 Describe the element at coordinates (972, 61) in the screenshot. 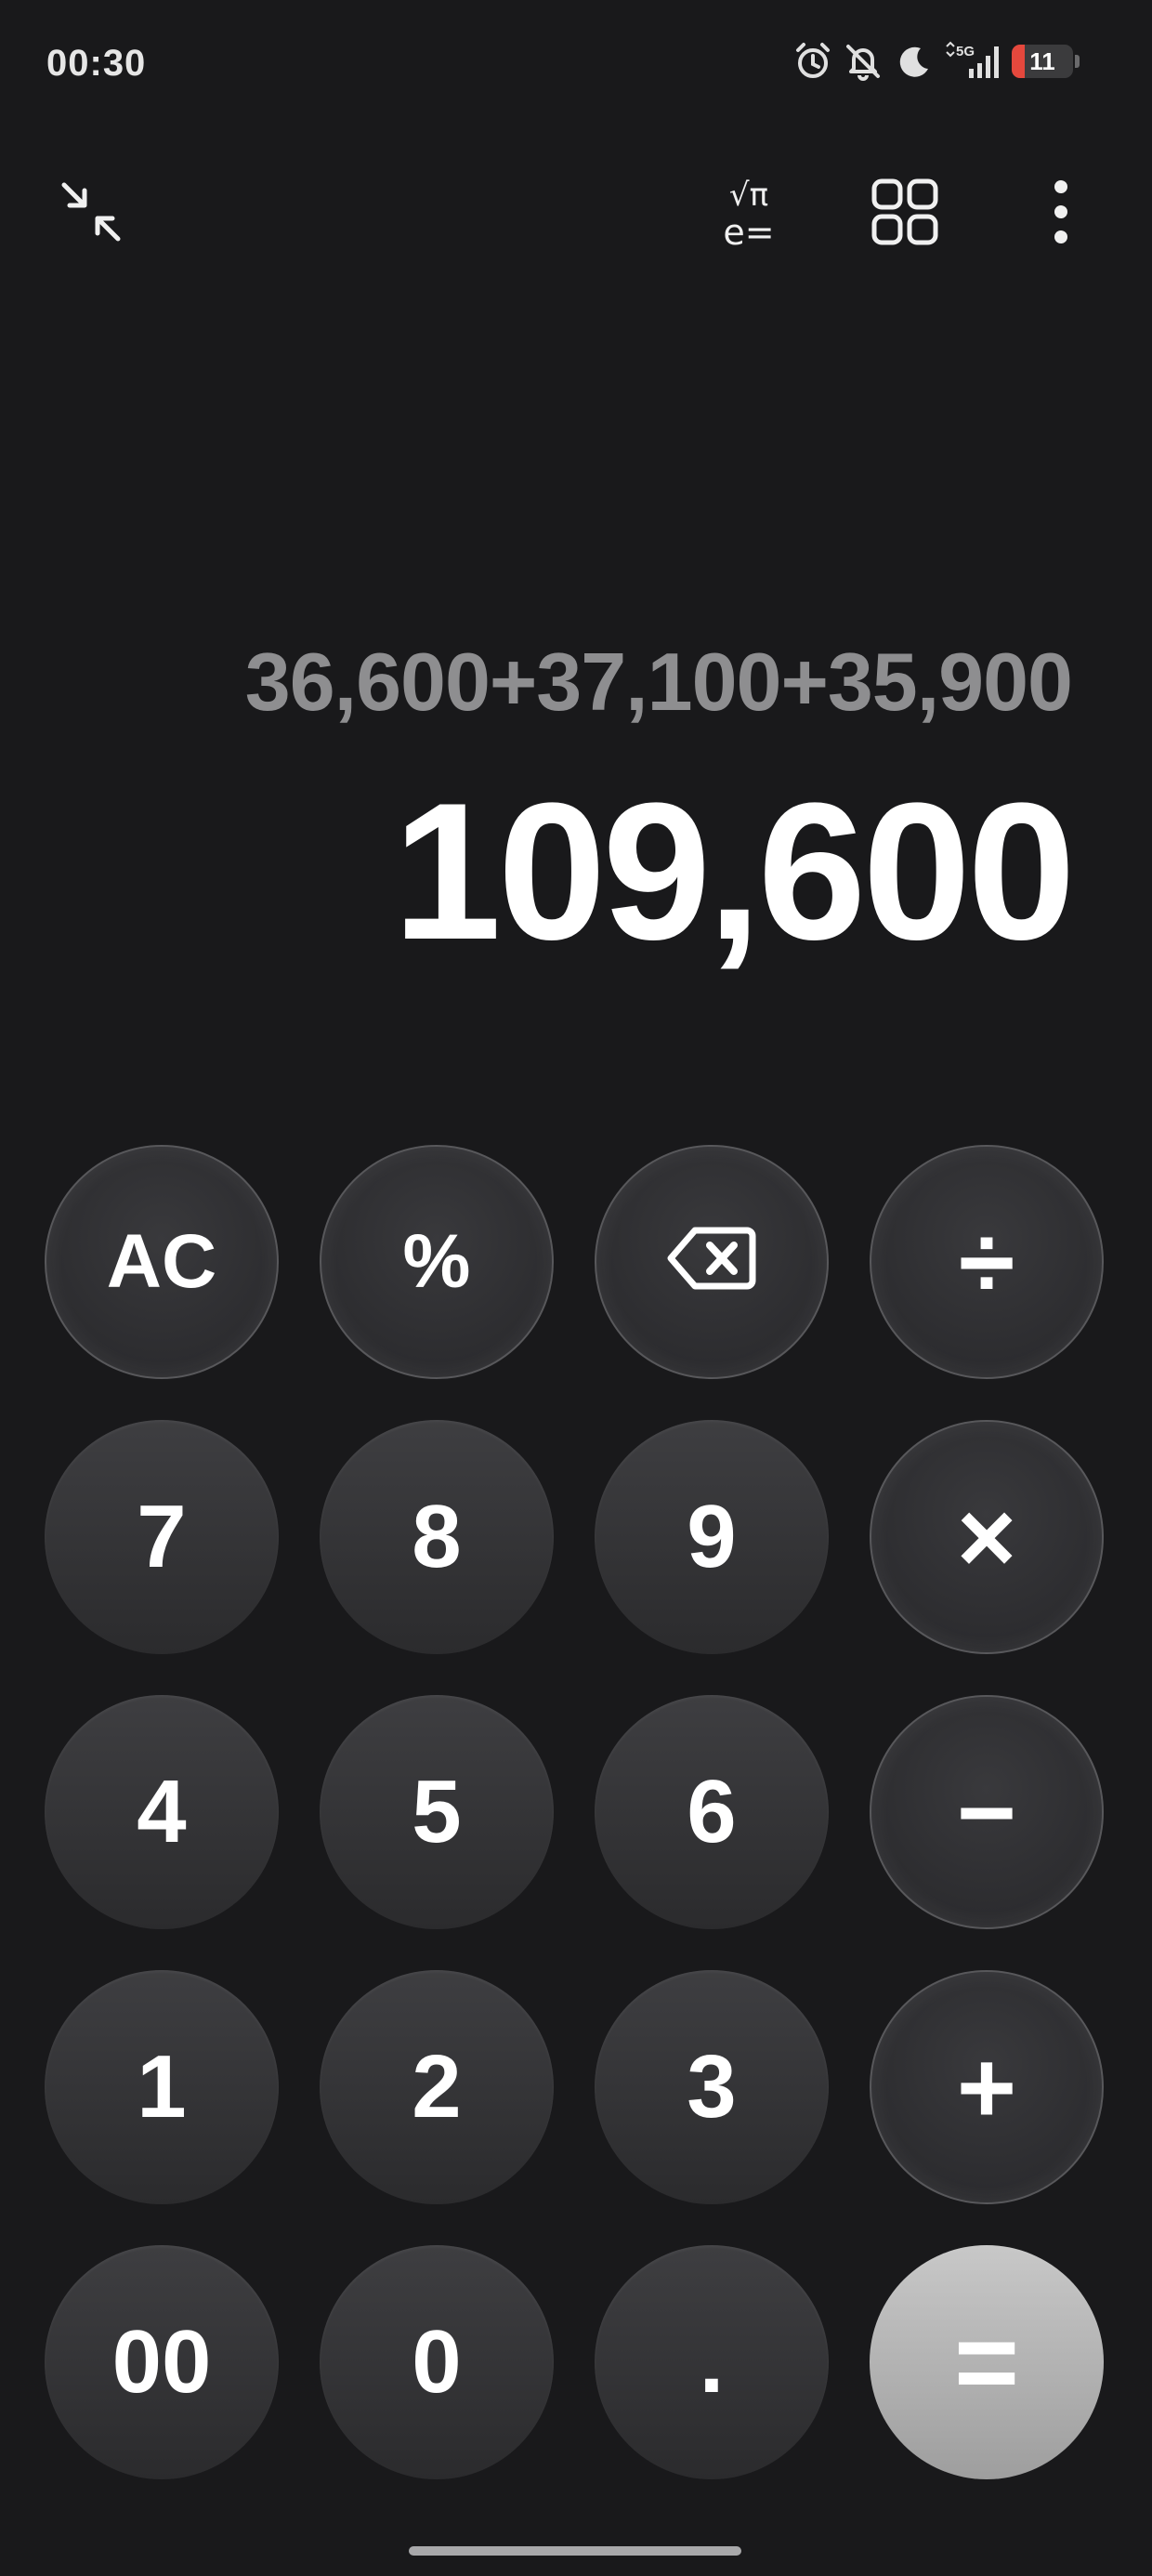

I see `signal-icon: 5G` at that location.